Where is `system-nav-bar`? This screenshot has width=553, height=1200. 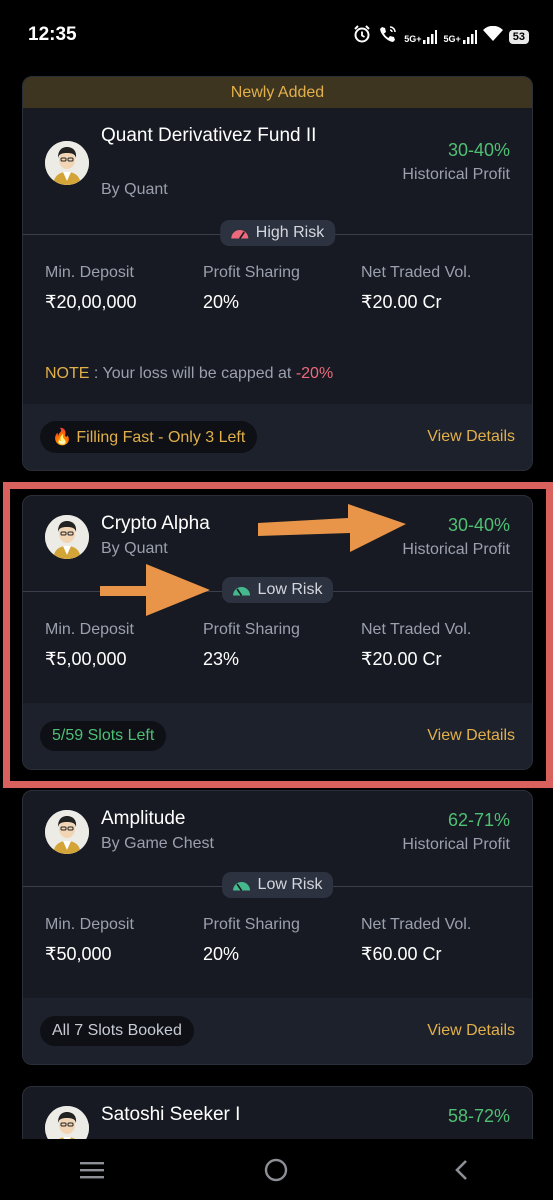 system-nav-bar is located at coordinates (276, 1169).